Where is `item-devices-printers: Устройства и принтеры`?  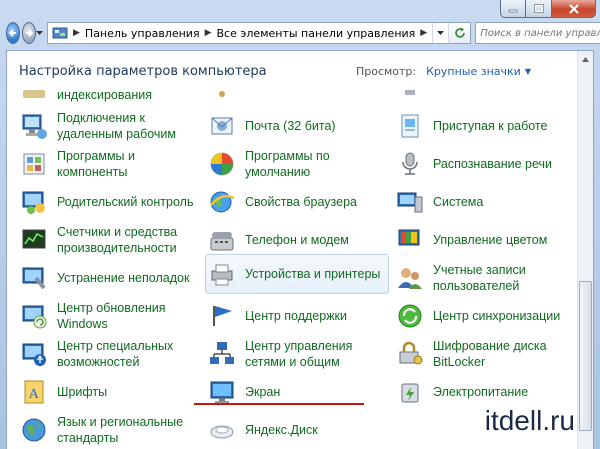 item-devices-printers: Устройства и принтеры is located at coordinates (297, 274).